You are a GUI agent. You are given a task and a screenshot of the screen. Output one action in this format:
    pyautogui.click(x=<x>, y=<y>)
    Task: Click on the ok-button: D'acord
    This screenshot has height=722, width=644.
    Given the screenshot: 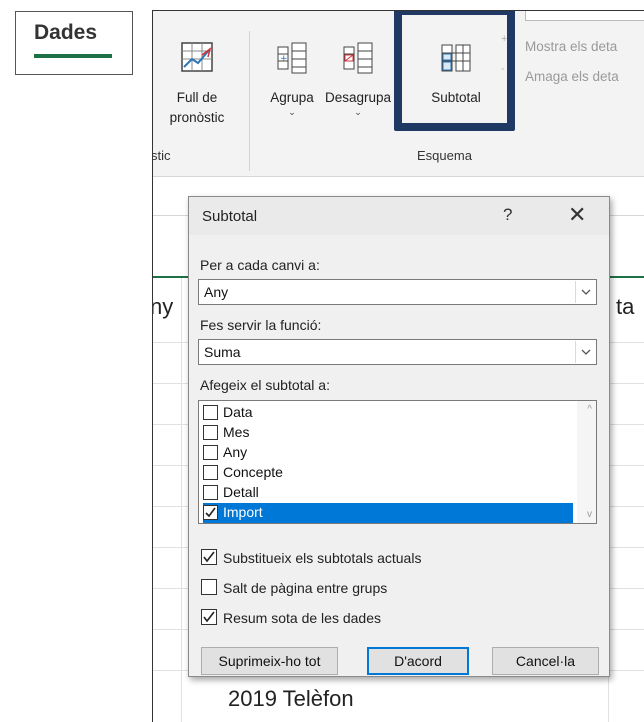 What is the action you would take?
    pyautogui.click(x=418, y=661)
    